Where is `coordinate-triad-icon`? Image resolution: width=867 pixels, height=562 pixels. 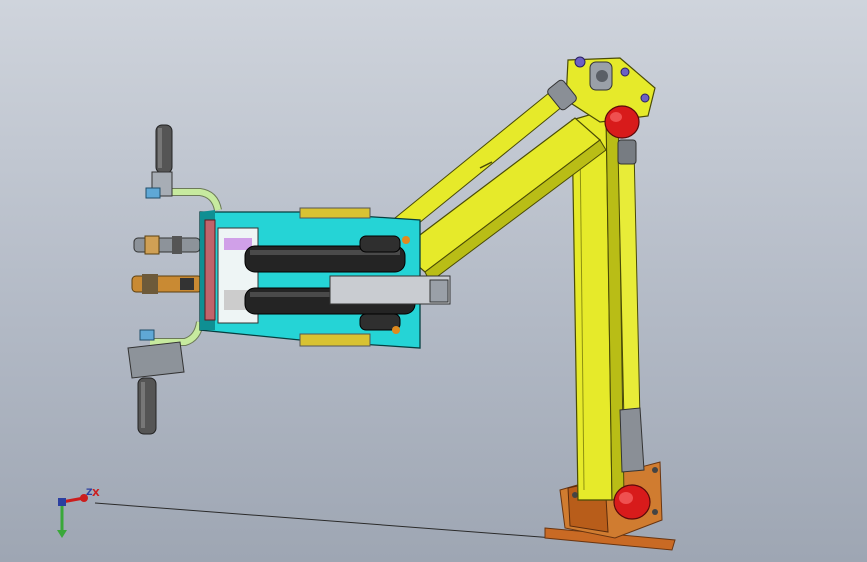 coordinate-triad-icon is located at coordinates (72, 516).